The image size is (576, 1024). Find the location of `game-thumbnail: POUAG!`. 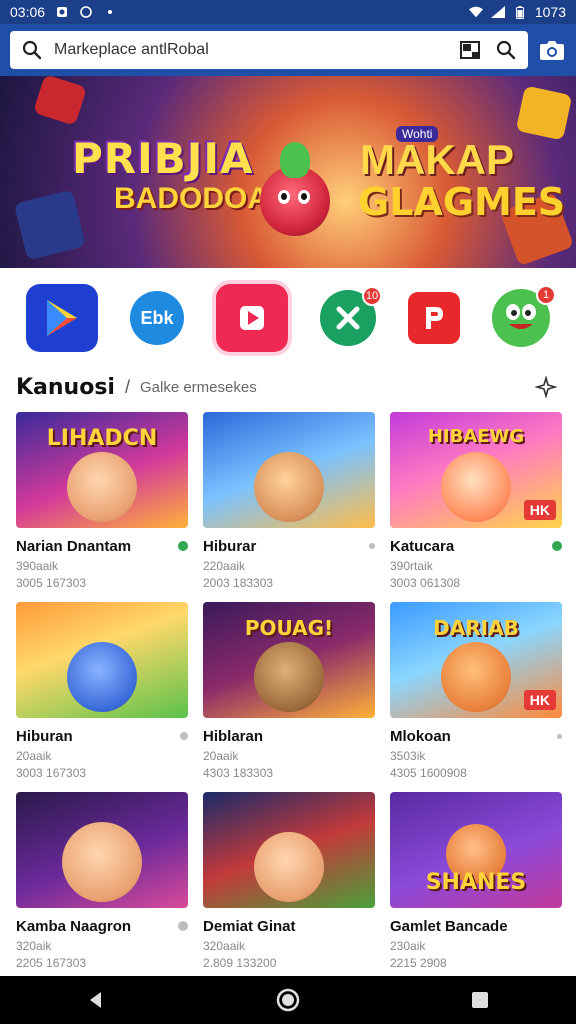

game-thumbnail: POUAG! is located at coordinates (289, 660).